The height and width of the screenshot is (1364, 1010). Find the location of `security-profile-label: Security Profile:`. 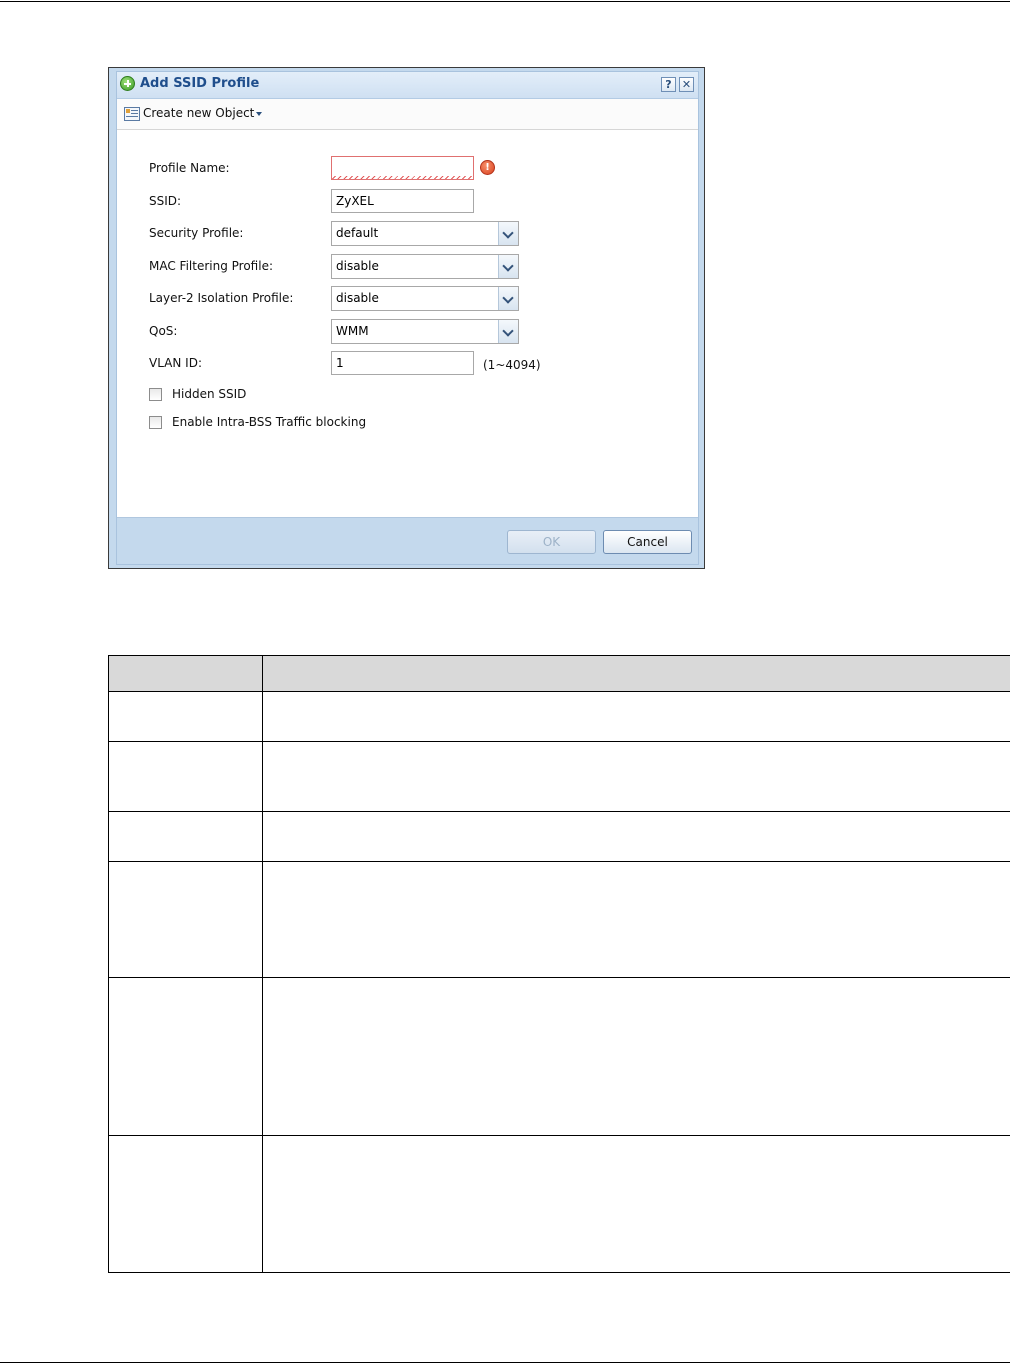

security-profile-label: Security Profile: is located at coordinates (196, 233).